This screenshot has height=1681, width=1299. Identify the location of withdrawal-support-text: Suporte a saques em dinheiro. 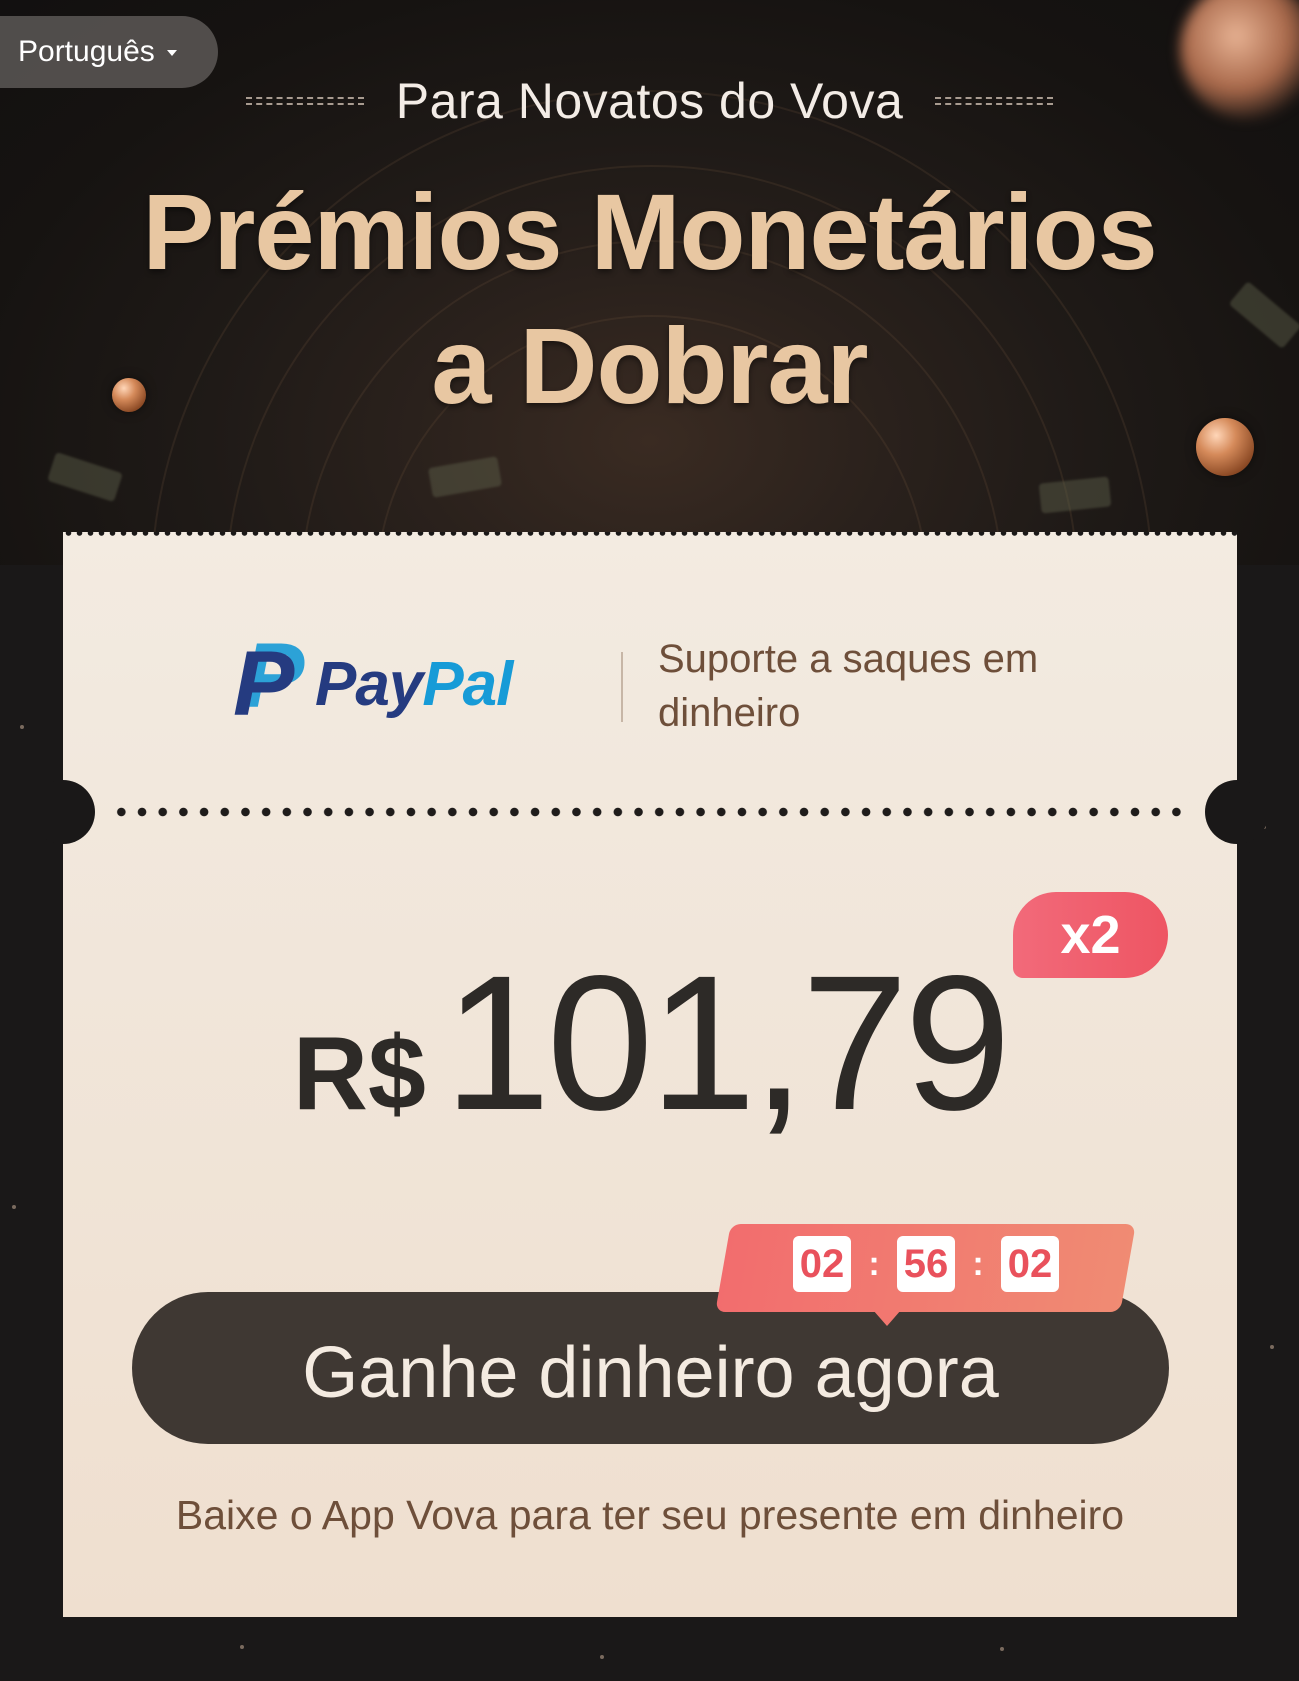
(848, 686).